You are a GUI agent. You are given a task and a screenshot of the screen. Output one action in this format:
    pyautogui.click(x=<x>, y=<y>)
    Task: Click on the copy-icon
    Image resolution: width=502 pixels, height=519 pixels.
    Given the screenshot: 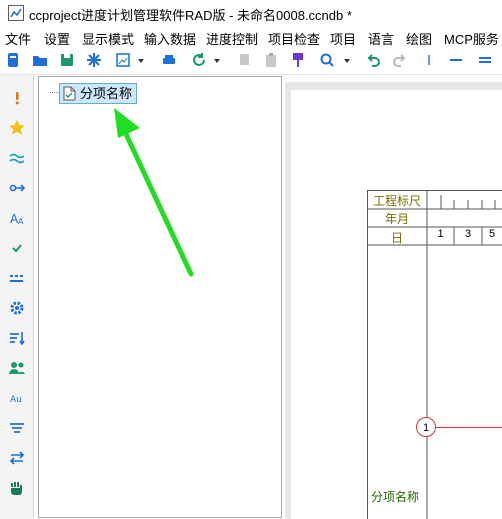 What is the action you would take?
    pyautogui.click(x=244, y=60)
    